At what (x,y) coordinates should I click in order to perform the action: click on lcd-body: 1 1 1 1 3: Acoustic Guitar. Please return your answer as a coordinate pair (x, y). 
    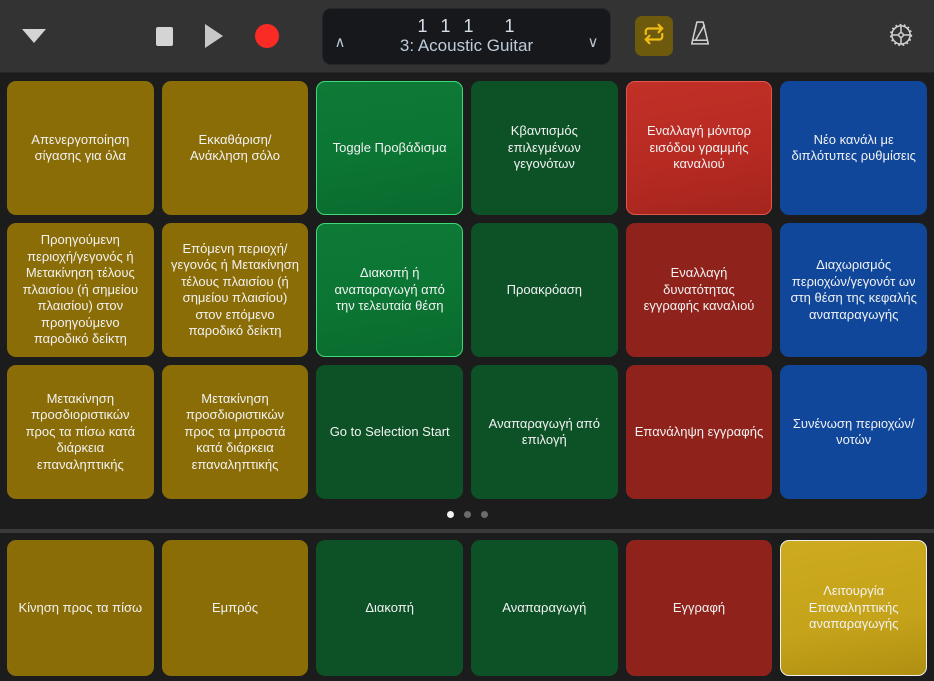
    Looking at the image, I should click on (466, 36).